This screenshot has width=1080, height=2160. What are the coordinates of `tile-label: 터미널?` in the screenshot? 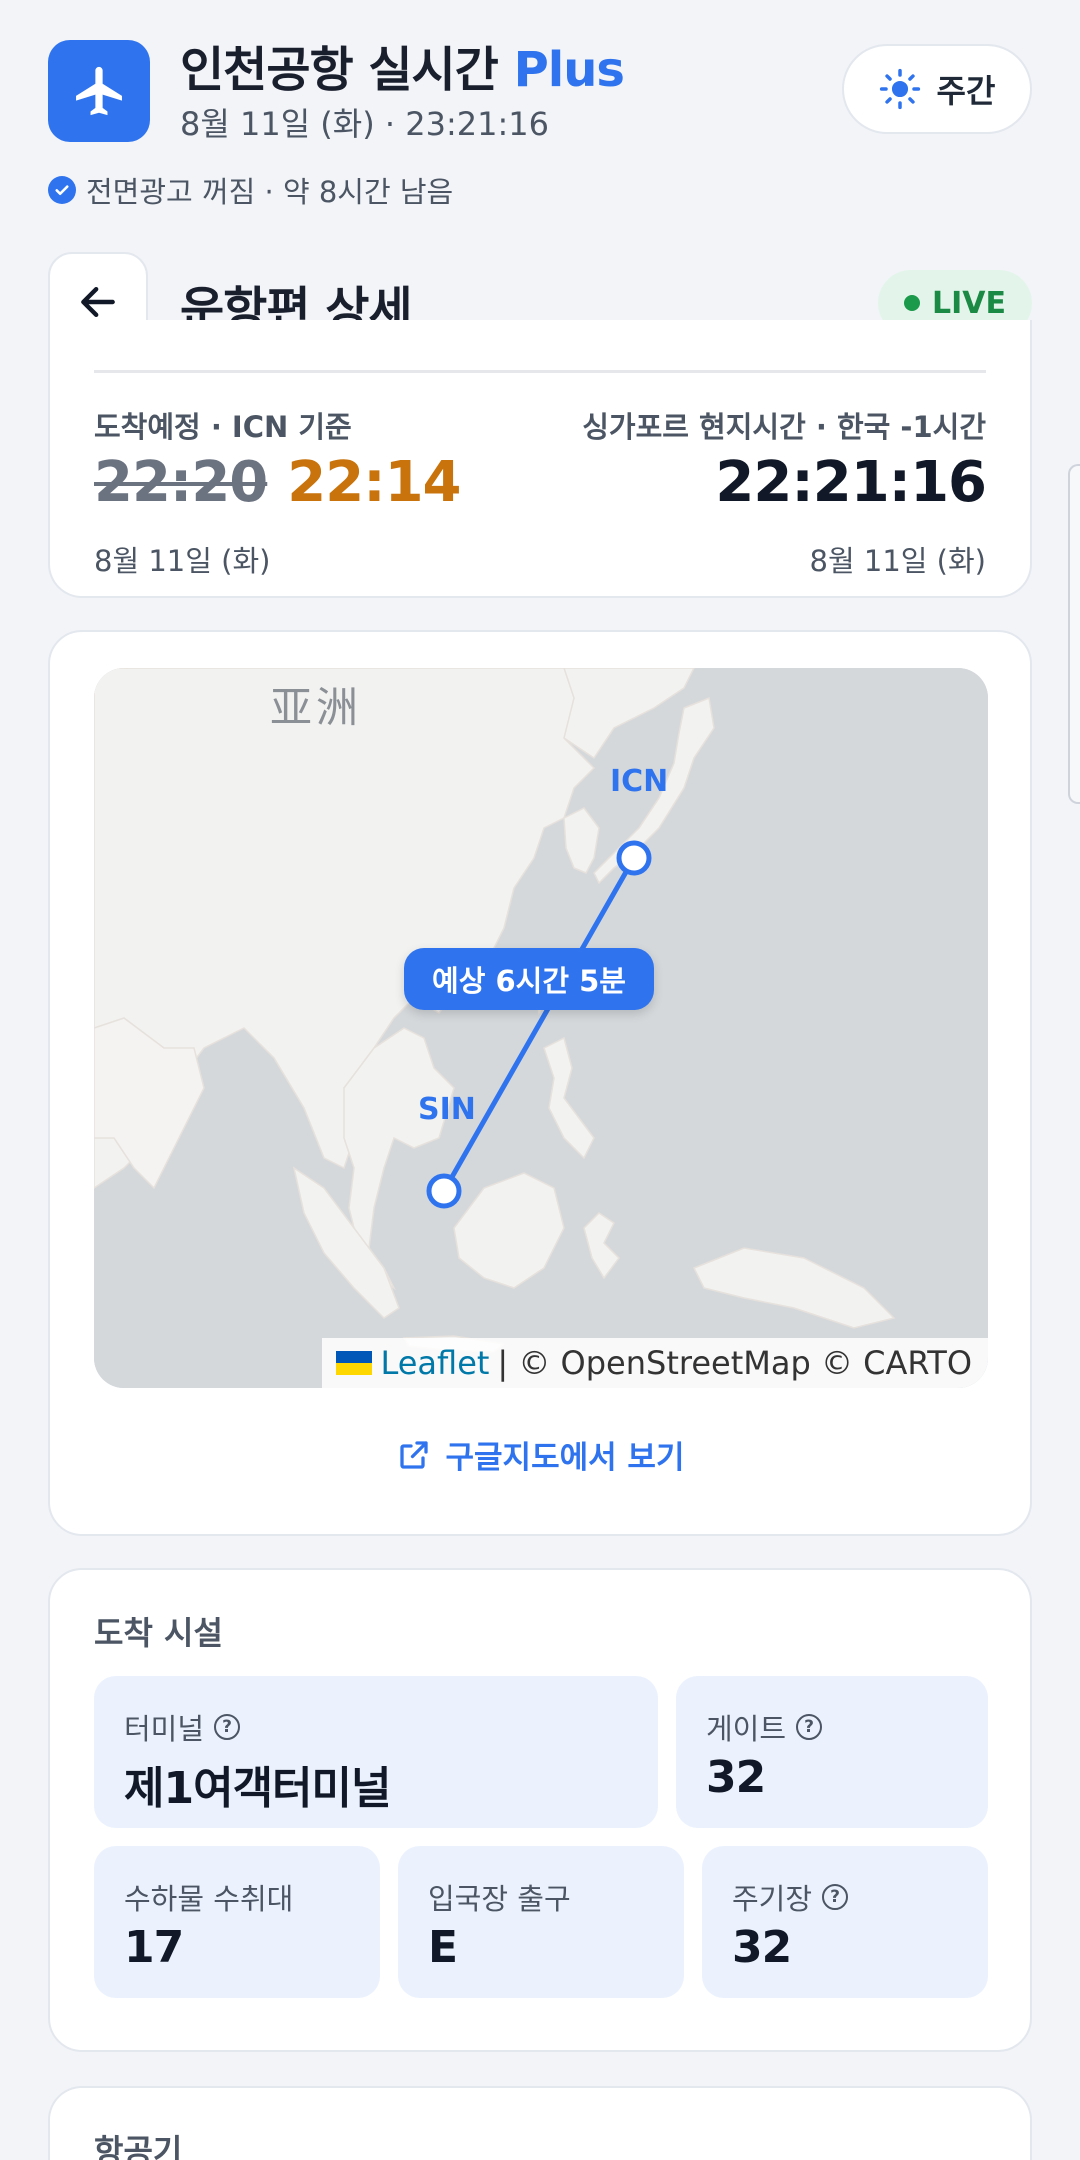 It's located at (182, 1727).